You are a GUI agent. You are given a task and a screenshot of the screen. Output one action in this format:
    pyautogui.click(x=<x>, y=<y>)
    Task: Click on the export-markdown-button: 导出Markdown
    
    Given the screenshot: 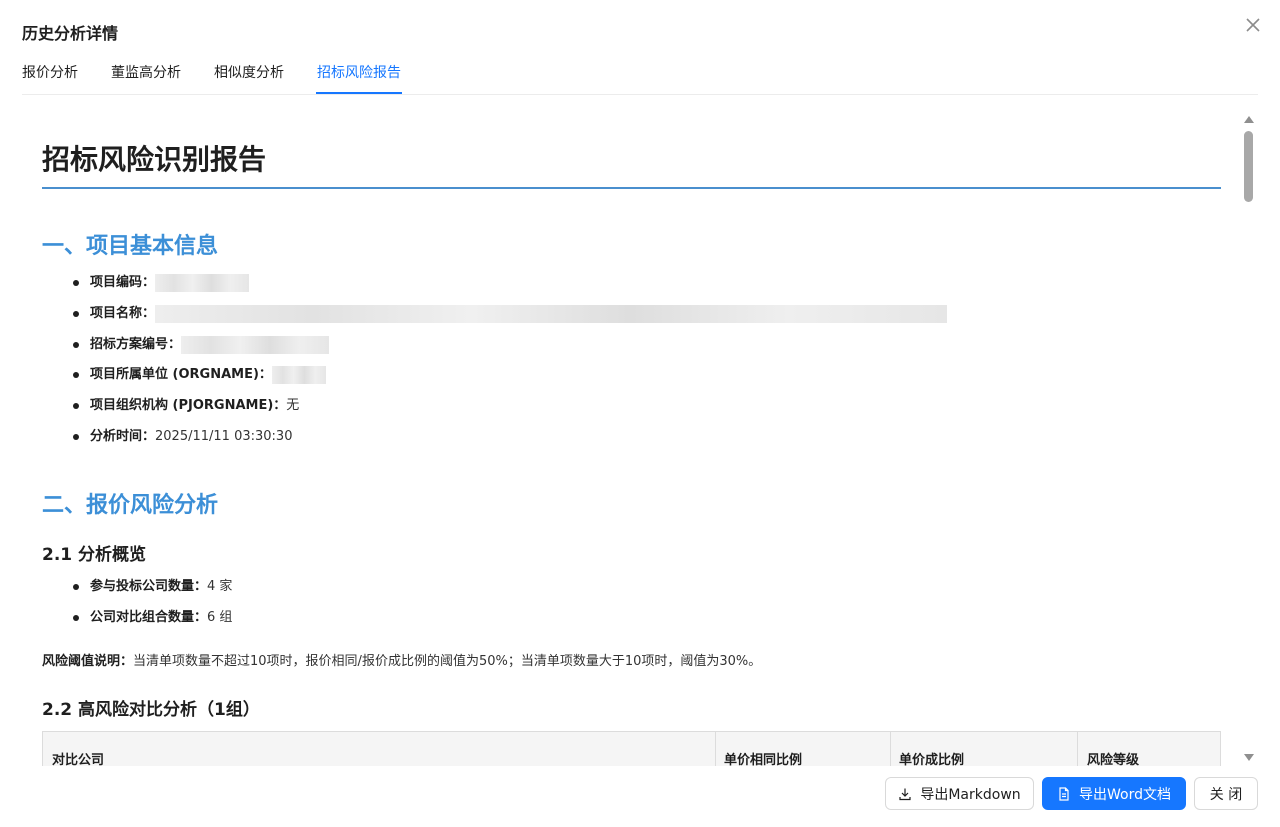 What is the action you would take?
    pyautogui.click(x=959, y=793)
    